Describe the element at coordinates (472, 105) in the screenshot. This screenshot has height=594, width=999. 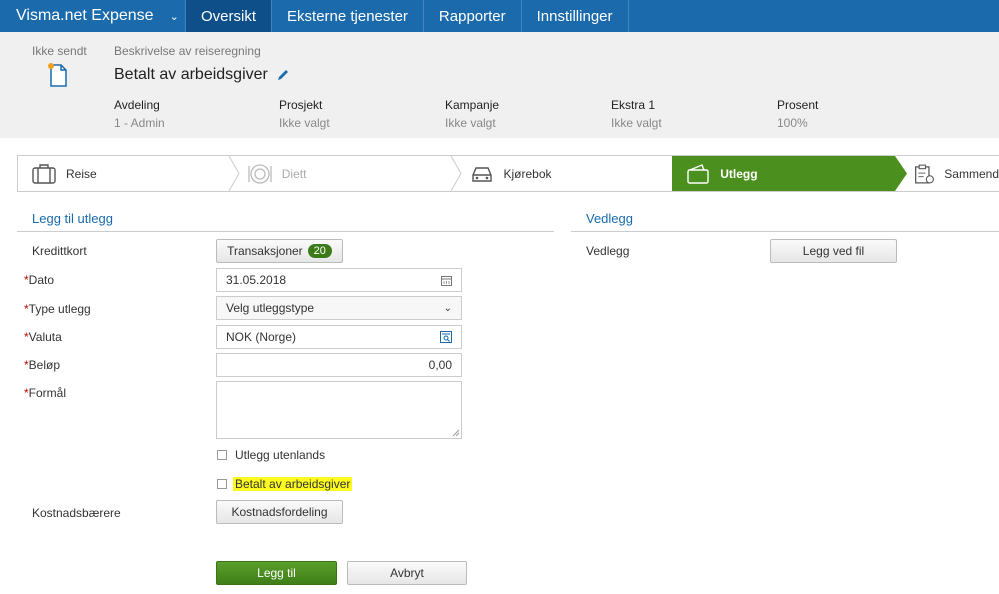
I see `field-key: Kampanje` at that location.